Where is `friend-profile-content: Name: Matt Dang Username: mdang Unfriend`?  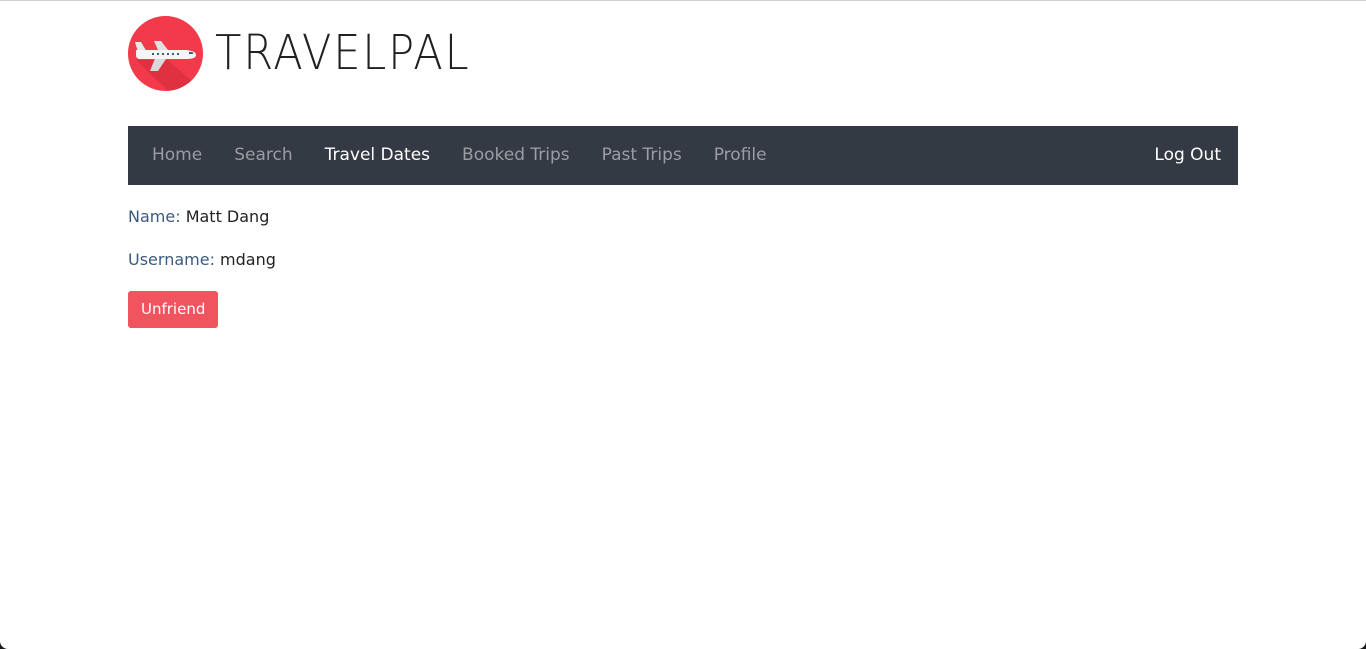
friend-profile-content: Name: Matt Dang Username: mdang Unfriend is located at coordinates (202, 265).